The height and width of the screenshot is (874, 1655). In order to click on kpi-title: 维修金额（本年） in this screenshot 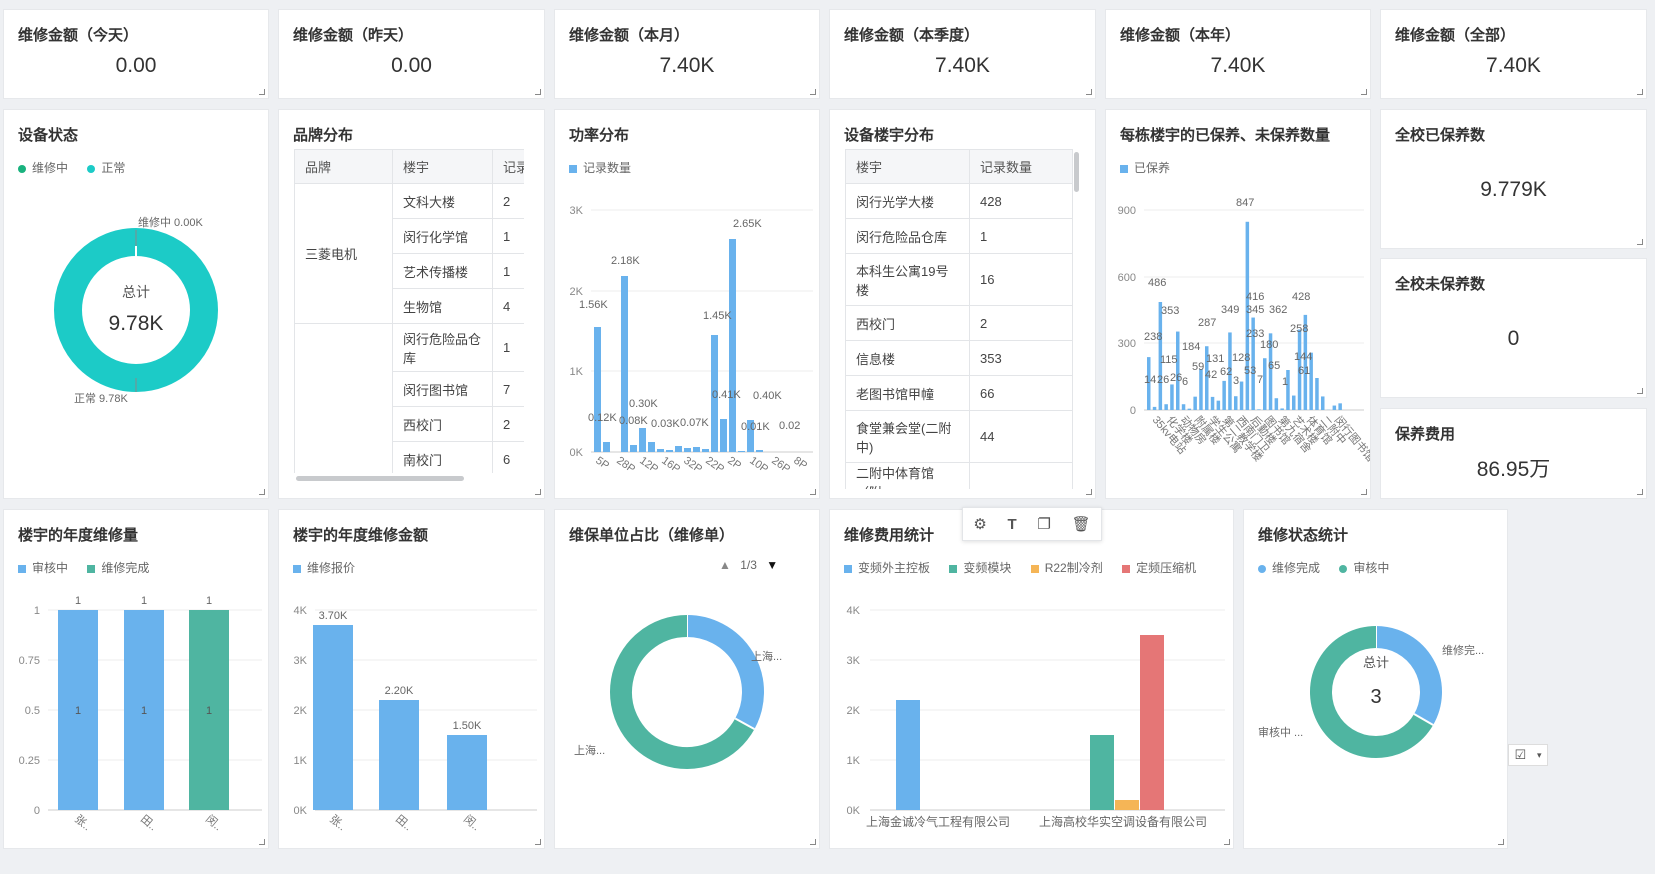, I will do `click(1180, 35)`.